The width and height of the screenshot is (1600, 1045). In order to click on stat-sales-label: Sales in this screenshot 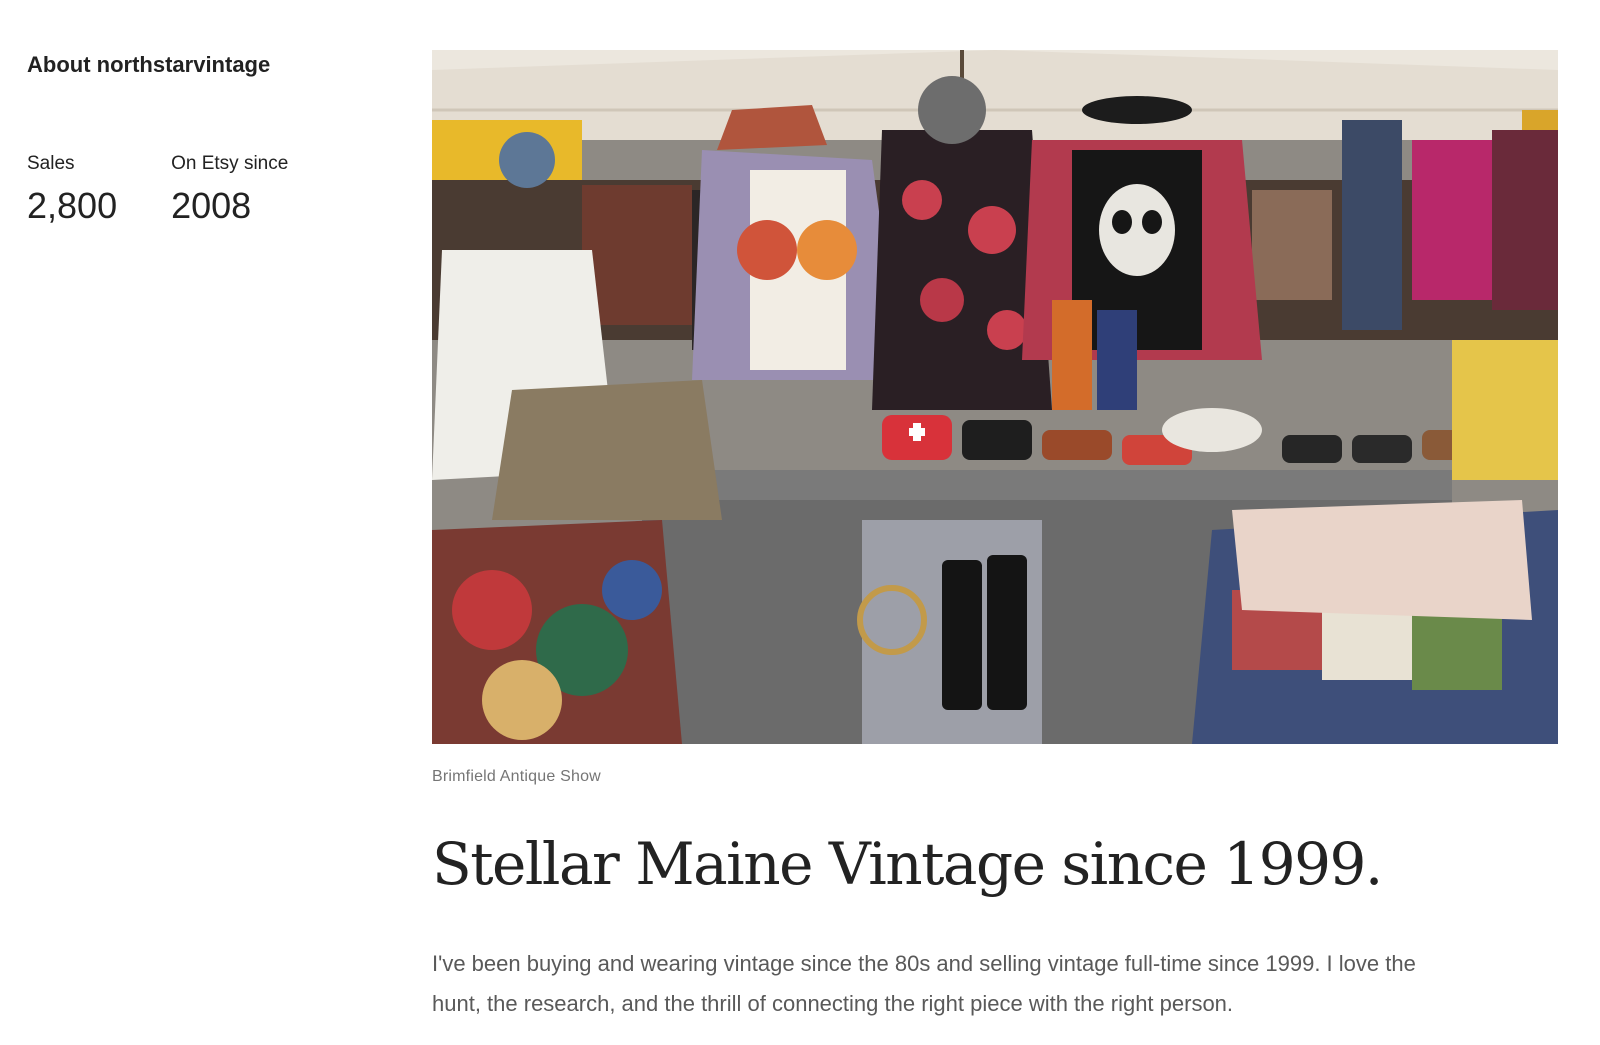, I will do `click(51, 163)`.